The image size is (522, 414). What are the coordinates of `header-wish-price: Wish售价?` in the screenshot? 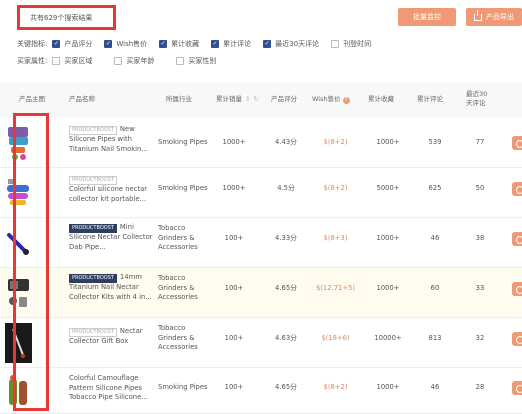 It's located at (331, 99).